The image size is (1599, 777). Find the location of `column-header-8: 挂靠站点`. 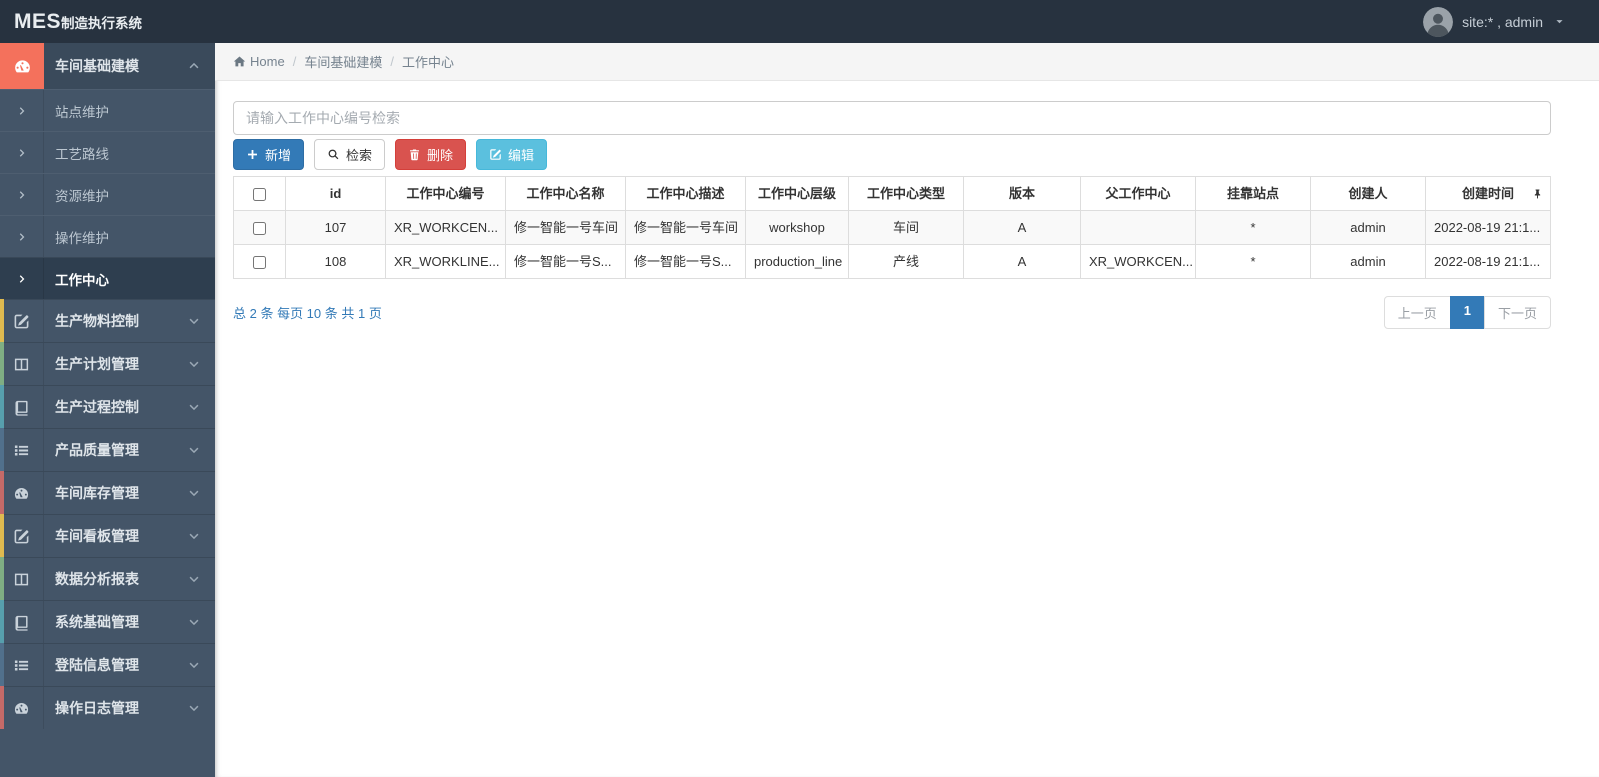

column-header-8: 挂靠站点 is located at coordinates (1253, 193).